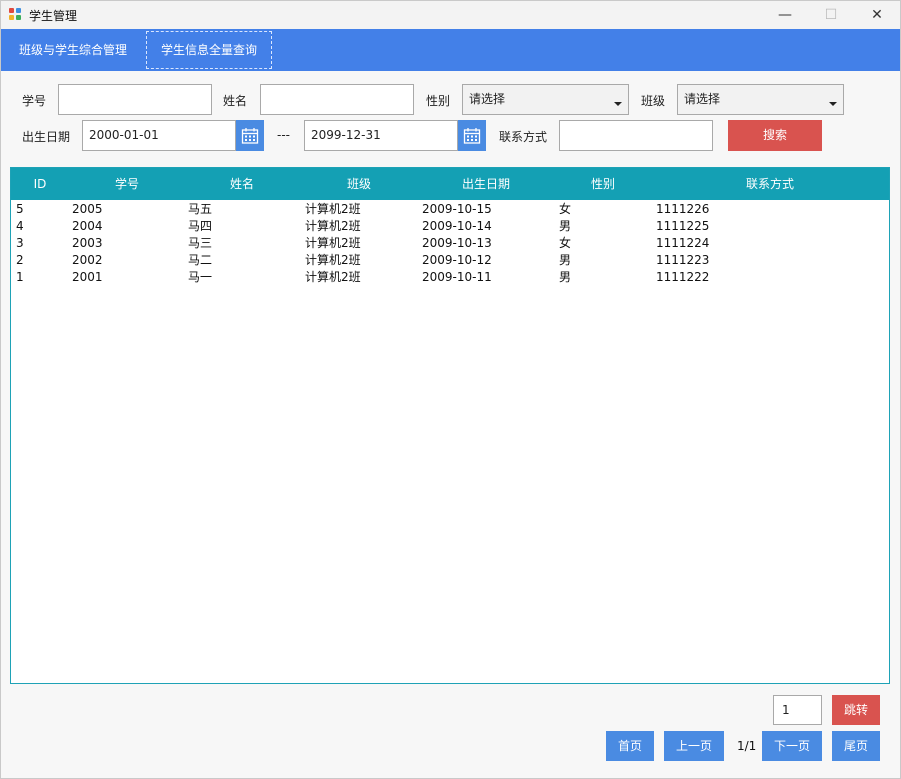 This screenshot has height=779, width=901. Describe the element at coordinates (747, 746) in the screenshot. I see `page-info: 1/1` at that location.